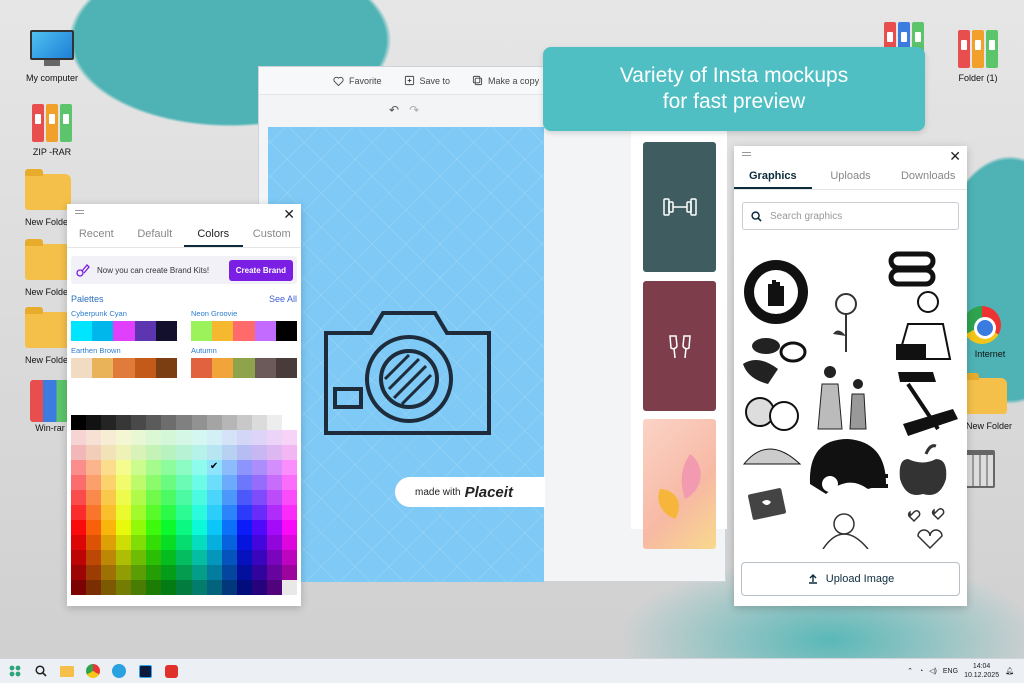 Image resolution: width=1024 pixels, height=683 pixels. Describe the element at coordinates (427, 80) in the screenshot. I see `save-to-button: Save to` at that location.